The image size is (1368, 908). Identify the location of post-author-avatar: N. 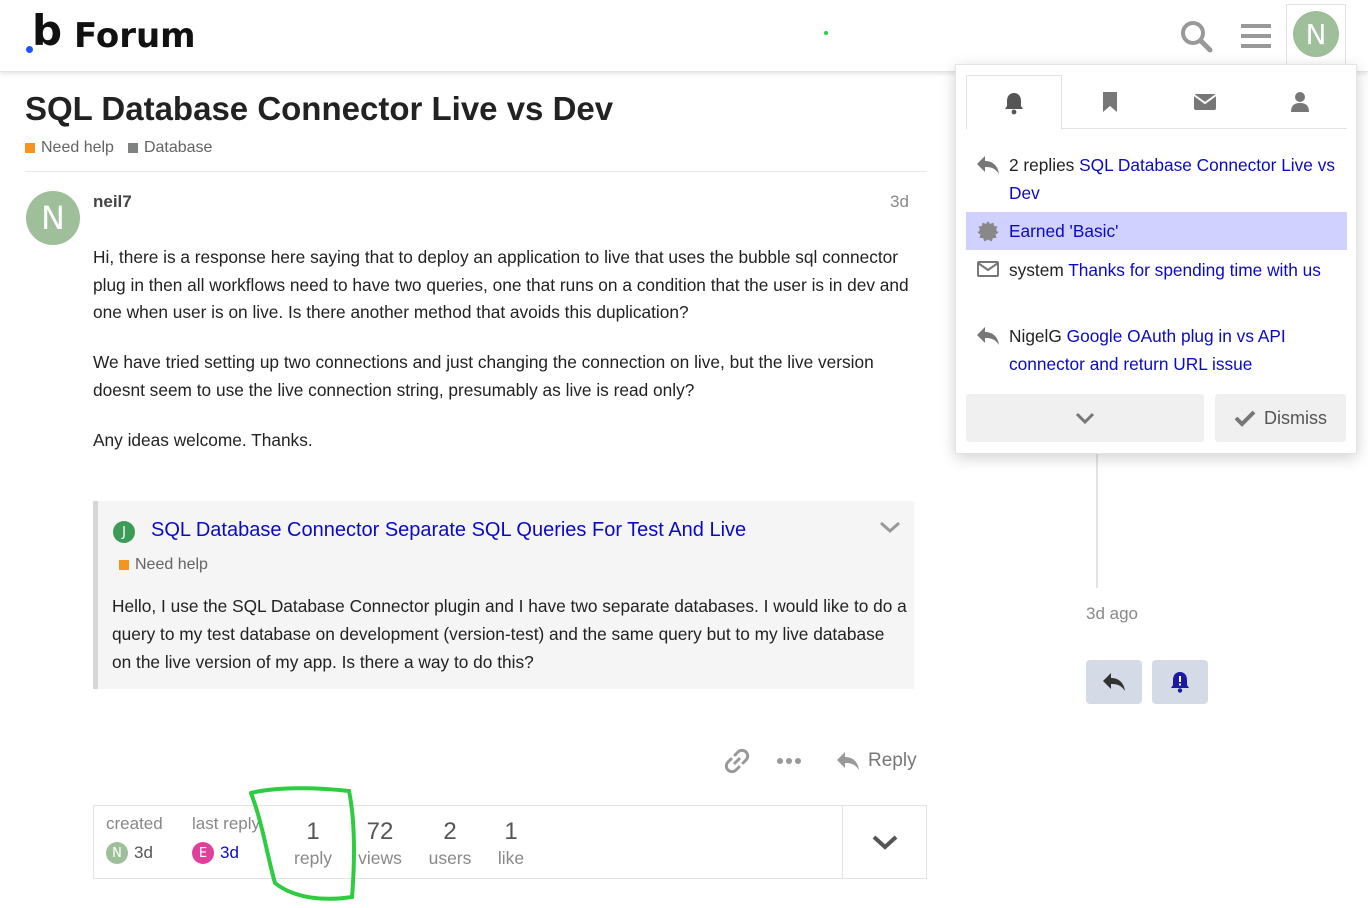
(53, 218).